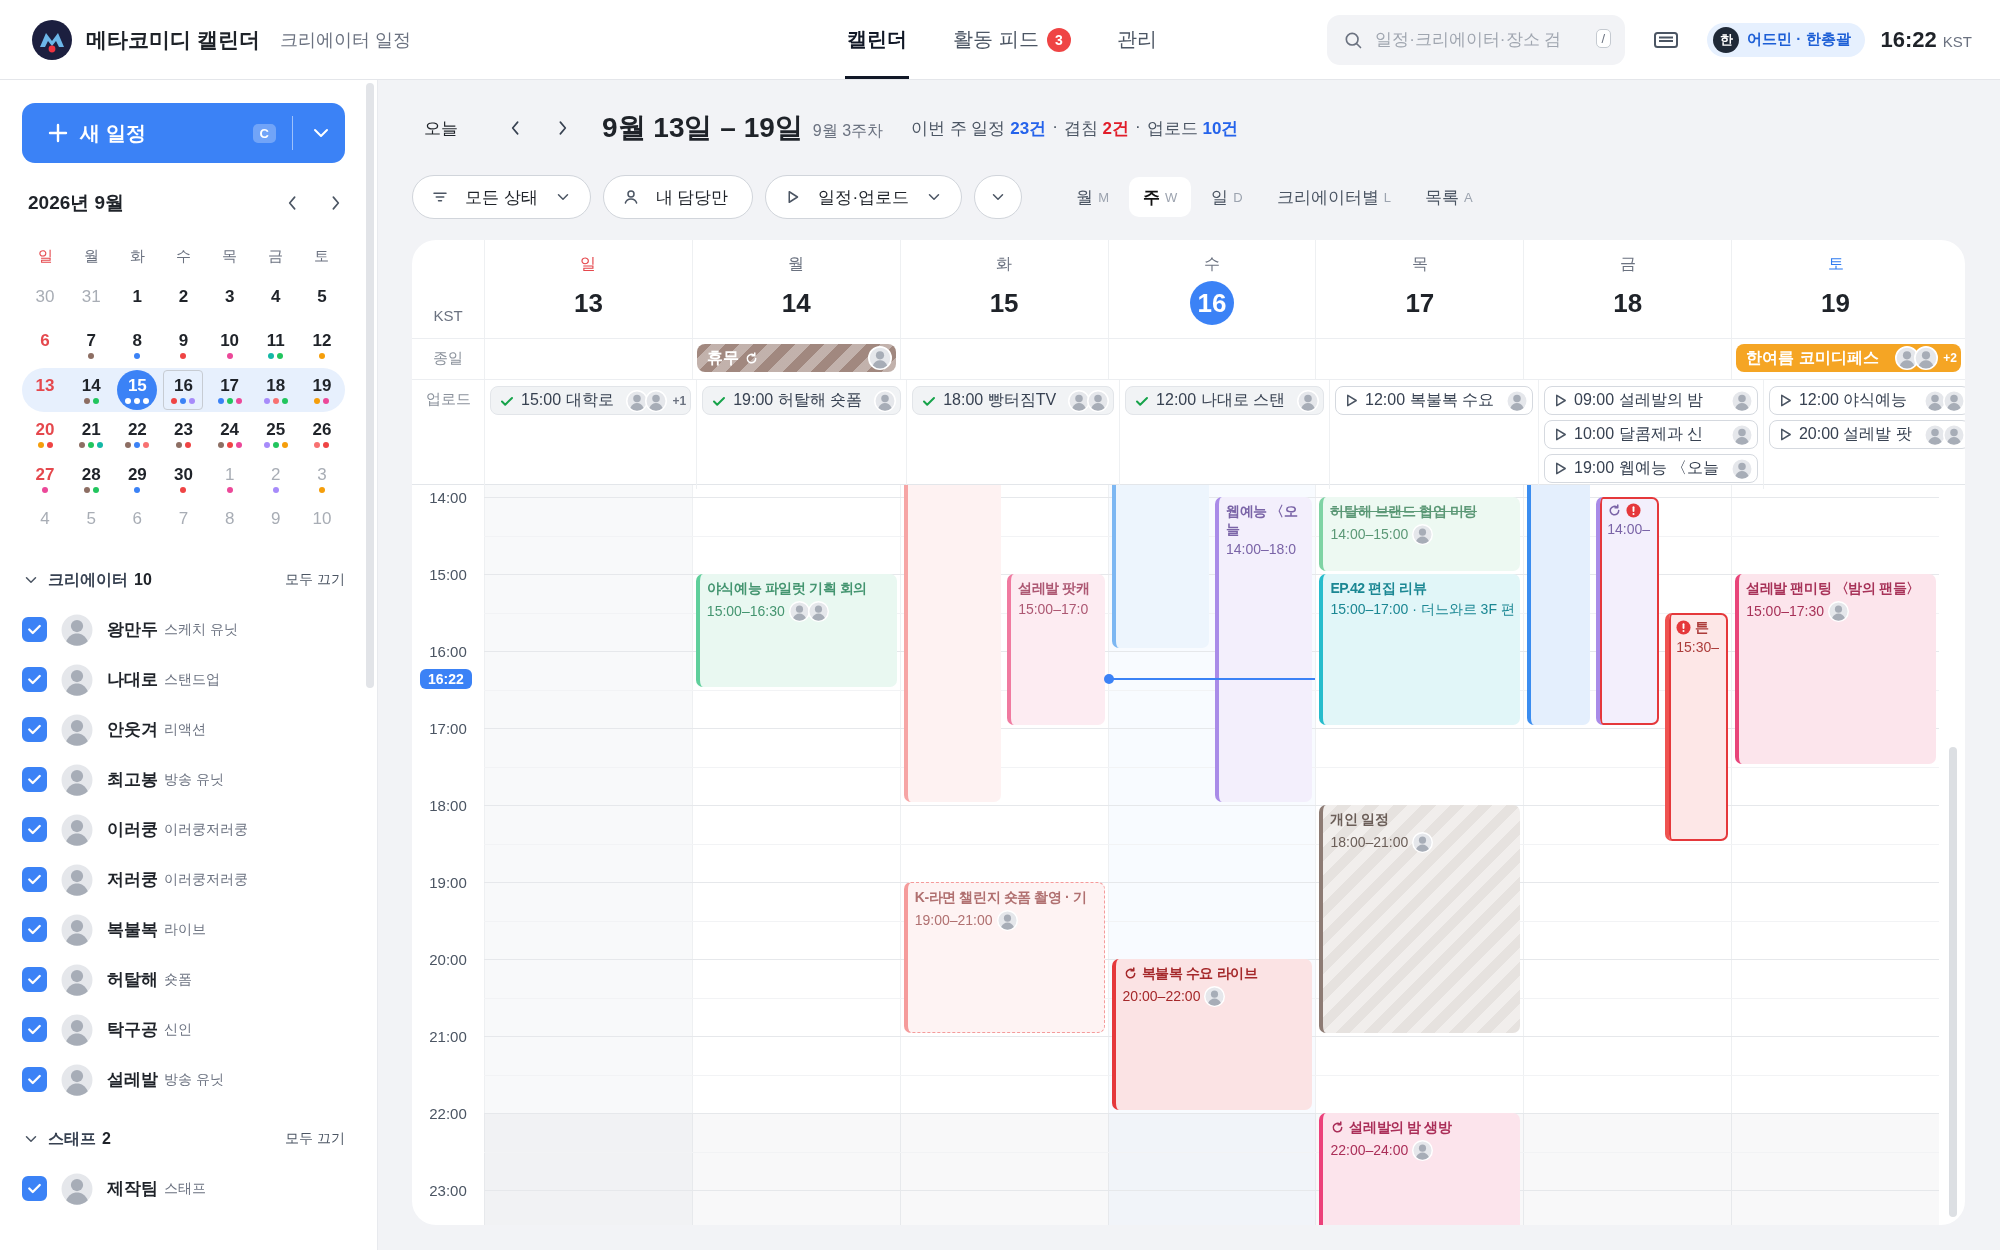 This screenshot has width=2000, height=1250. I want to click on day-number: 13, so click(588, 303).